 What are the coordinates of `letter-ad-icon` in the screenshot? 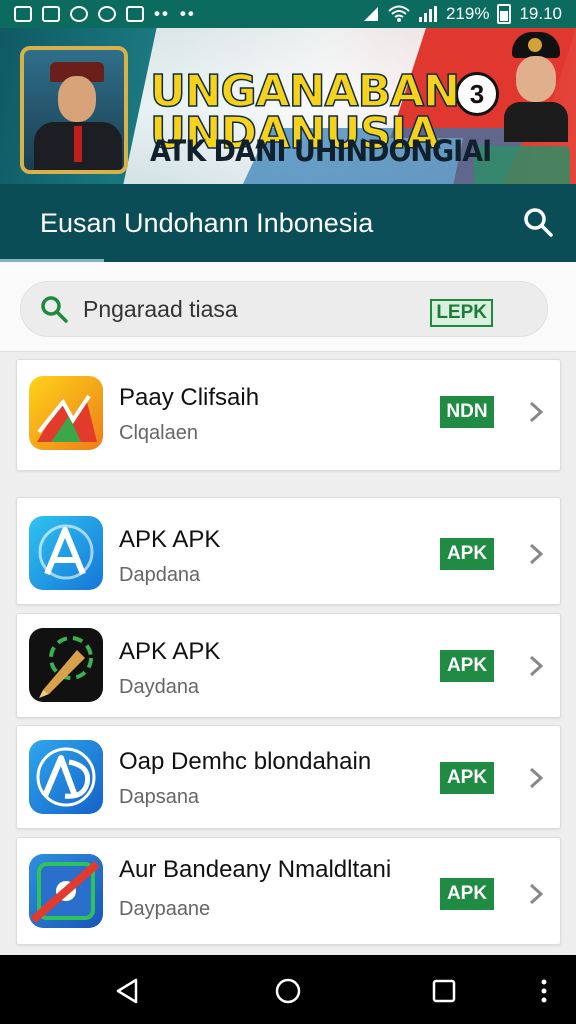 It's located at (66, 777).